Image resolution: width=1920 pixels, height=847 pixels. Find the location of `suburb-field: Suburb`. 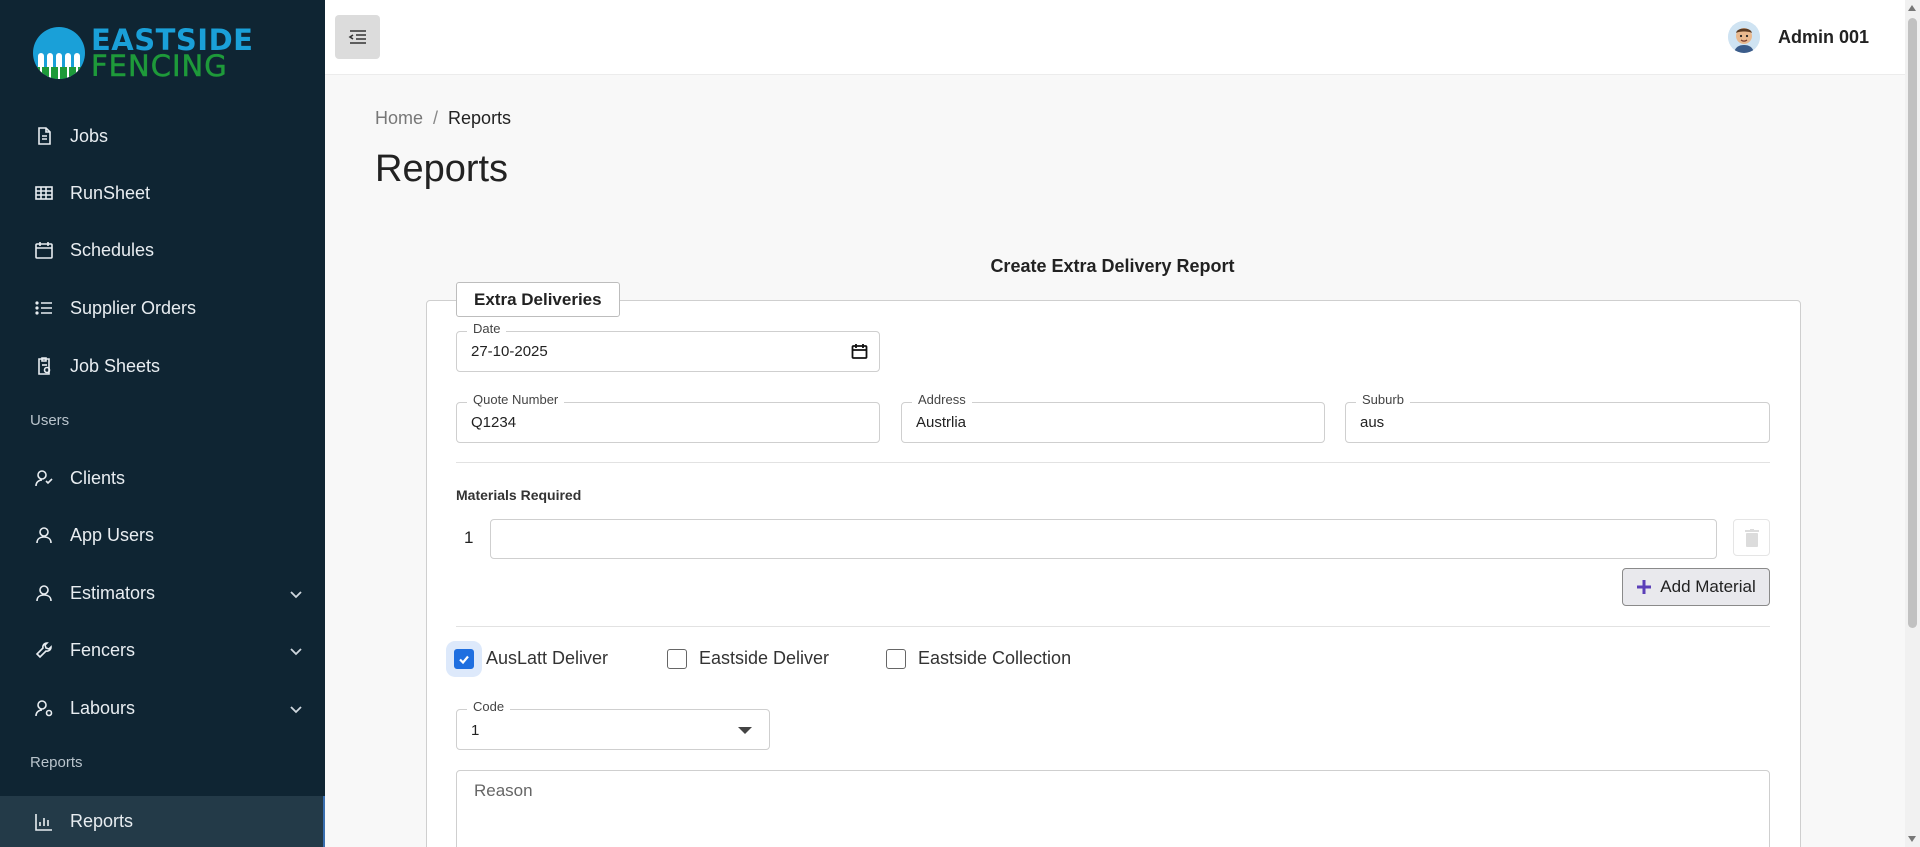

suburb-field: Suburb is located at coordinates (1557, 417).